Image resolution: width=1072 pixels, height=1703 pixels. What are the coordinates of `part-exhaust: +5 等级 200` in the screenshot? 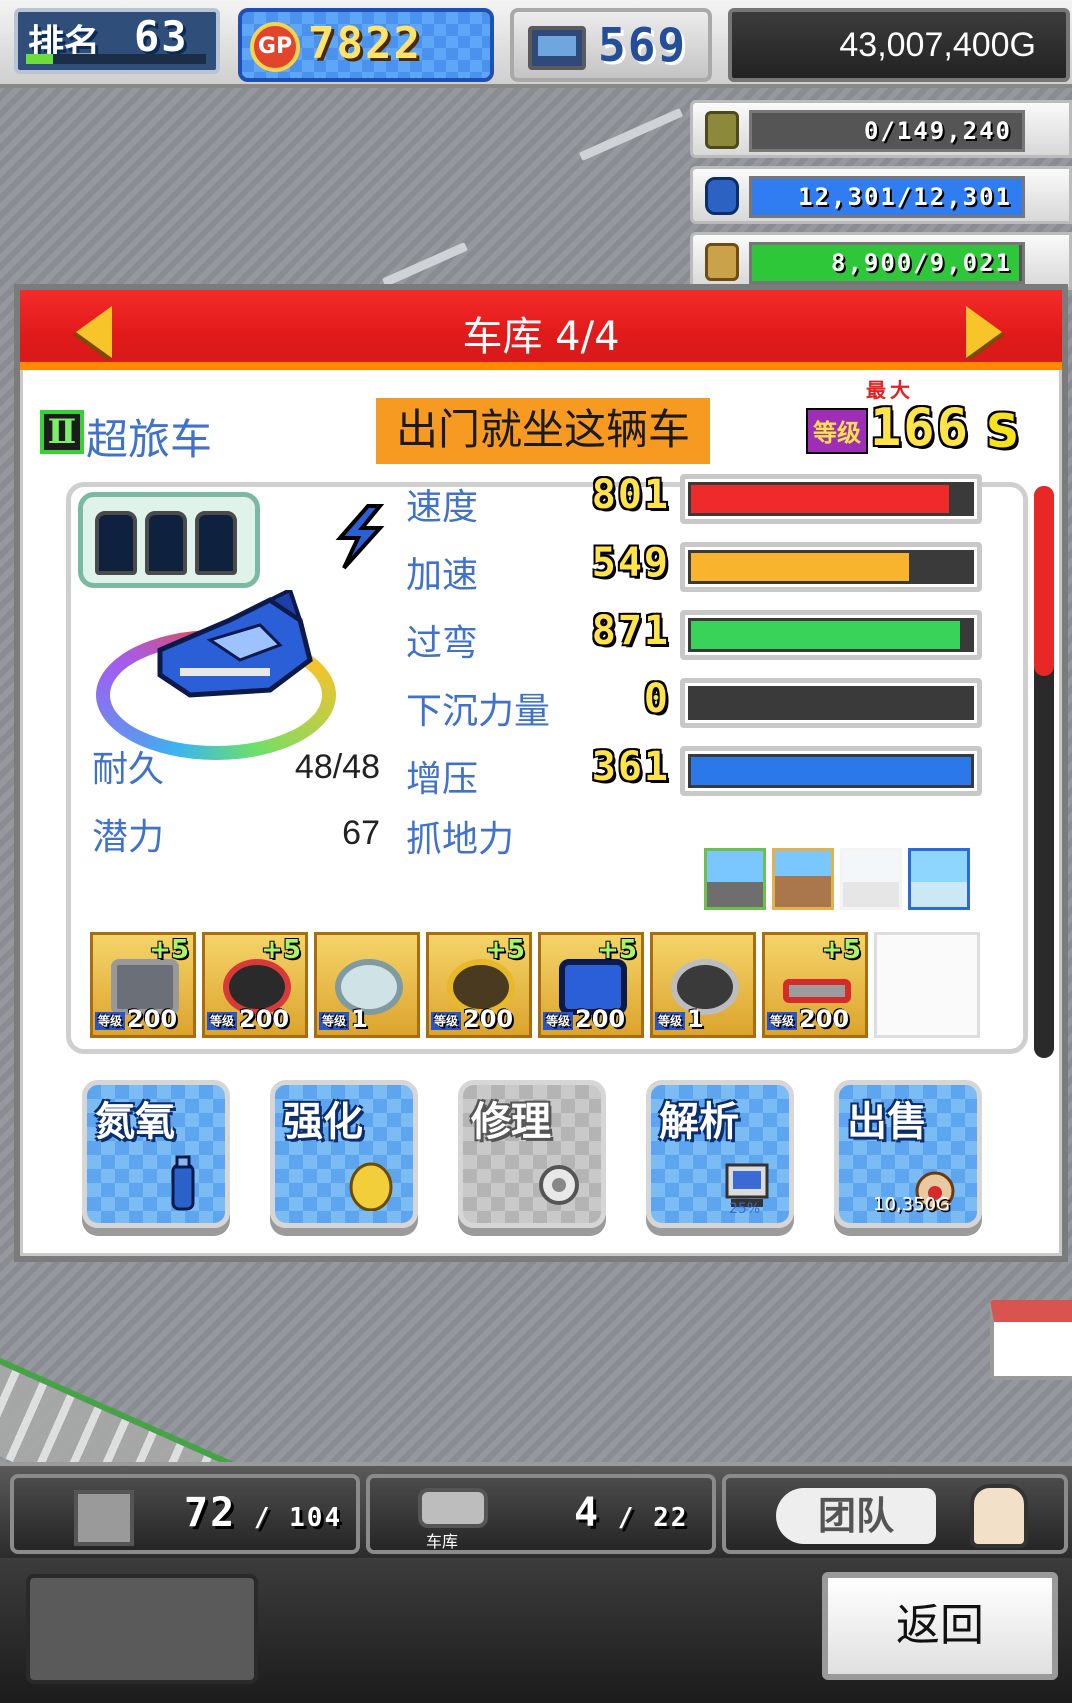 It's located at (815, 985).